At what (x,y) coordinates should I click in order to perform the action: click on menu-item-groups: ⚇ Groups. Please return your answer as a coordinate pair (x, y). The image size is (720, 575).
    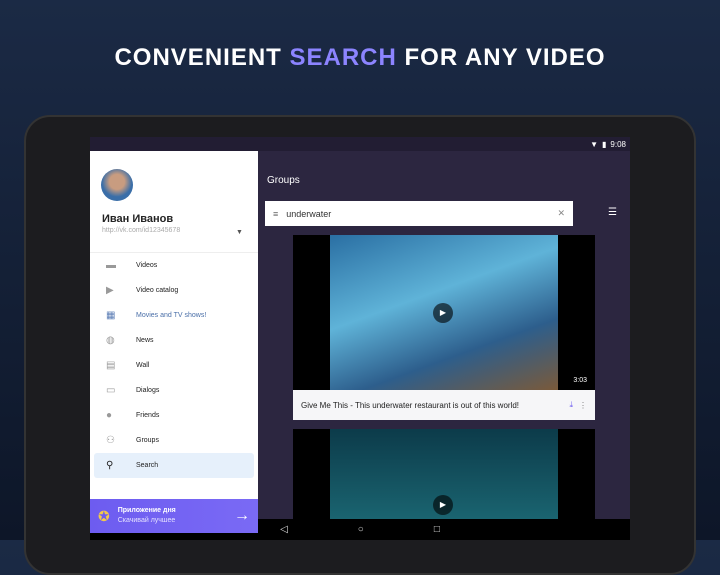
    Looking at the image, I should click on (174, 440).